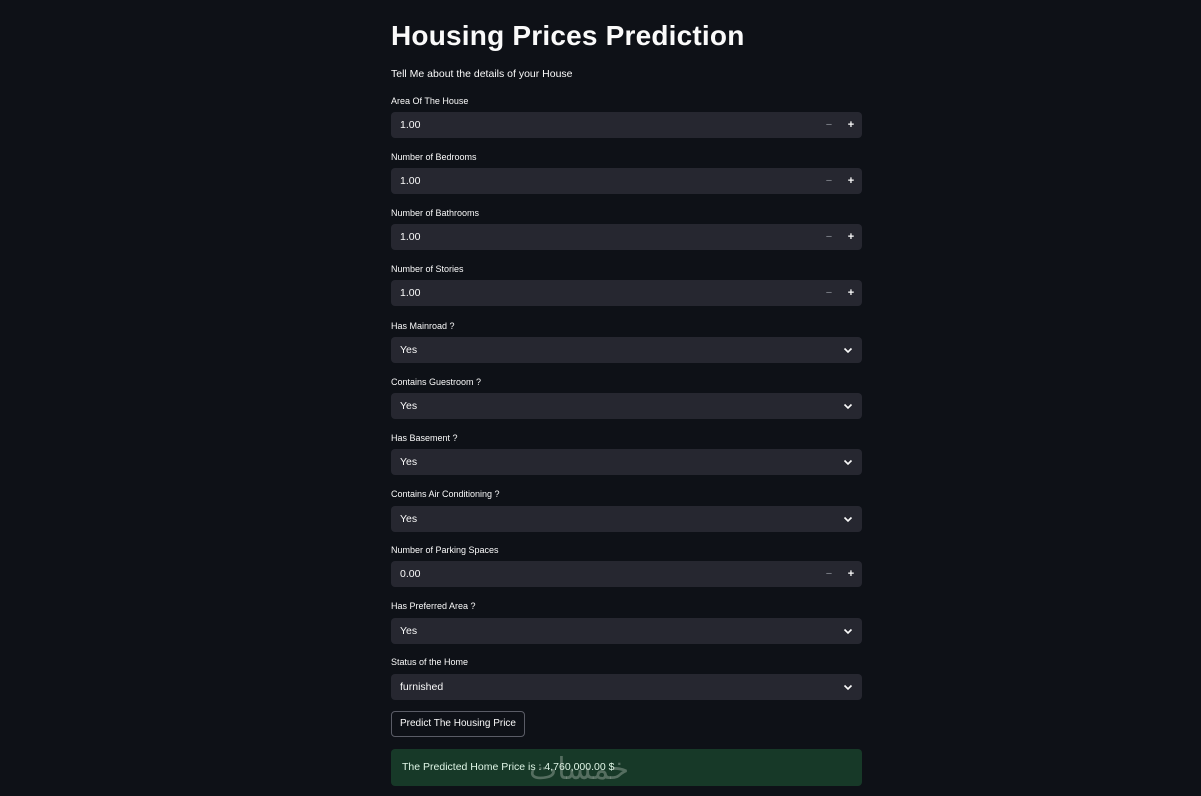  Describe the element at coordinates (424, 438) in the screenshot. I see `basement-label: Has Basement ?` at that location.